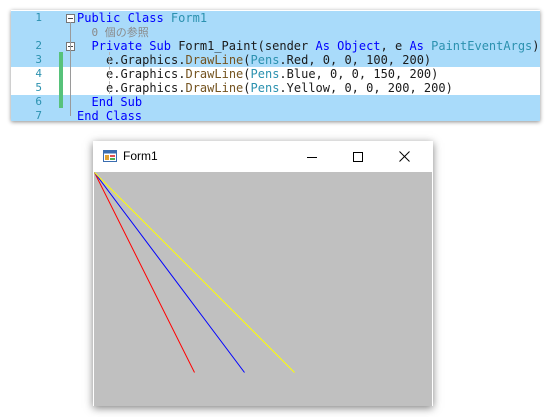  What do you see at coordinates (38, 73) in the screenshot?
I see `line-number: 4` at bounding box center [38, 73].